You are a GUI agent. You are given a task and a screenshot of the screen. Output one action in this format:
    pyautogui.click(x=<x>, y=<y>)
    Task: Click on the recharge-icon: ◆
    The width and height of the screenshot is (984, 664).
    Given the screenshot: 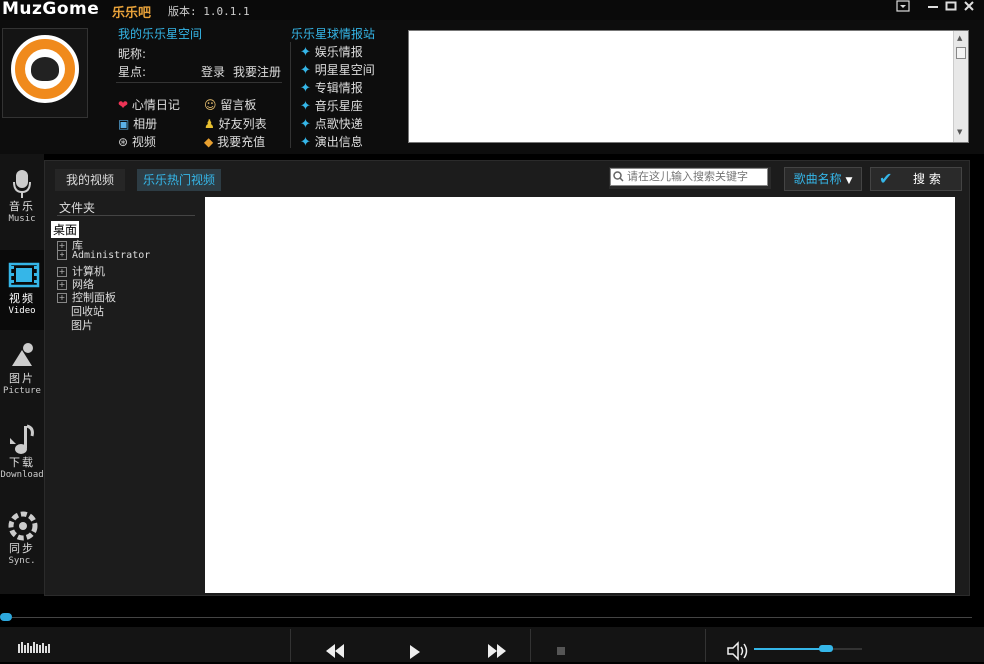 What is the action you would take?
    pyautogui.click(x=209, y=142)
    